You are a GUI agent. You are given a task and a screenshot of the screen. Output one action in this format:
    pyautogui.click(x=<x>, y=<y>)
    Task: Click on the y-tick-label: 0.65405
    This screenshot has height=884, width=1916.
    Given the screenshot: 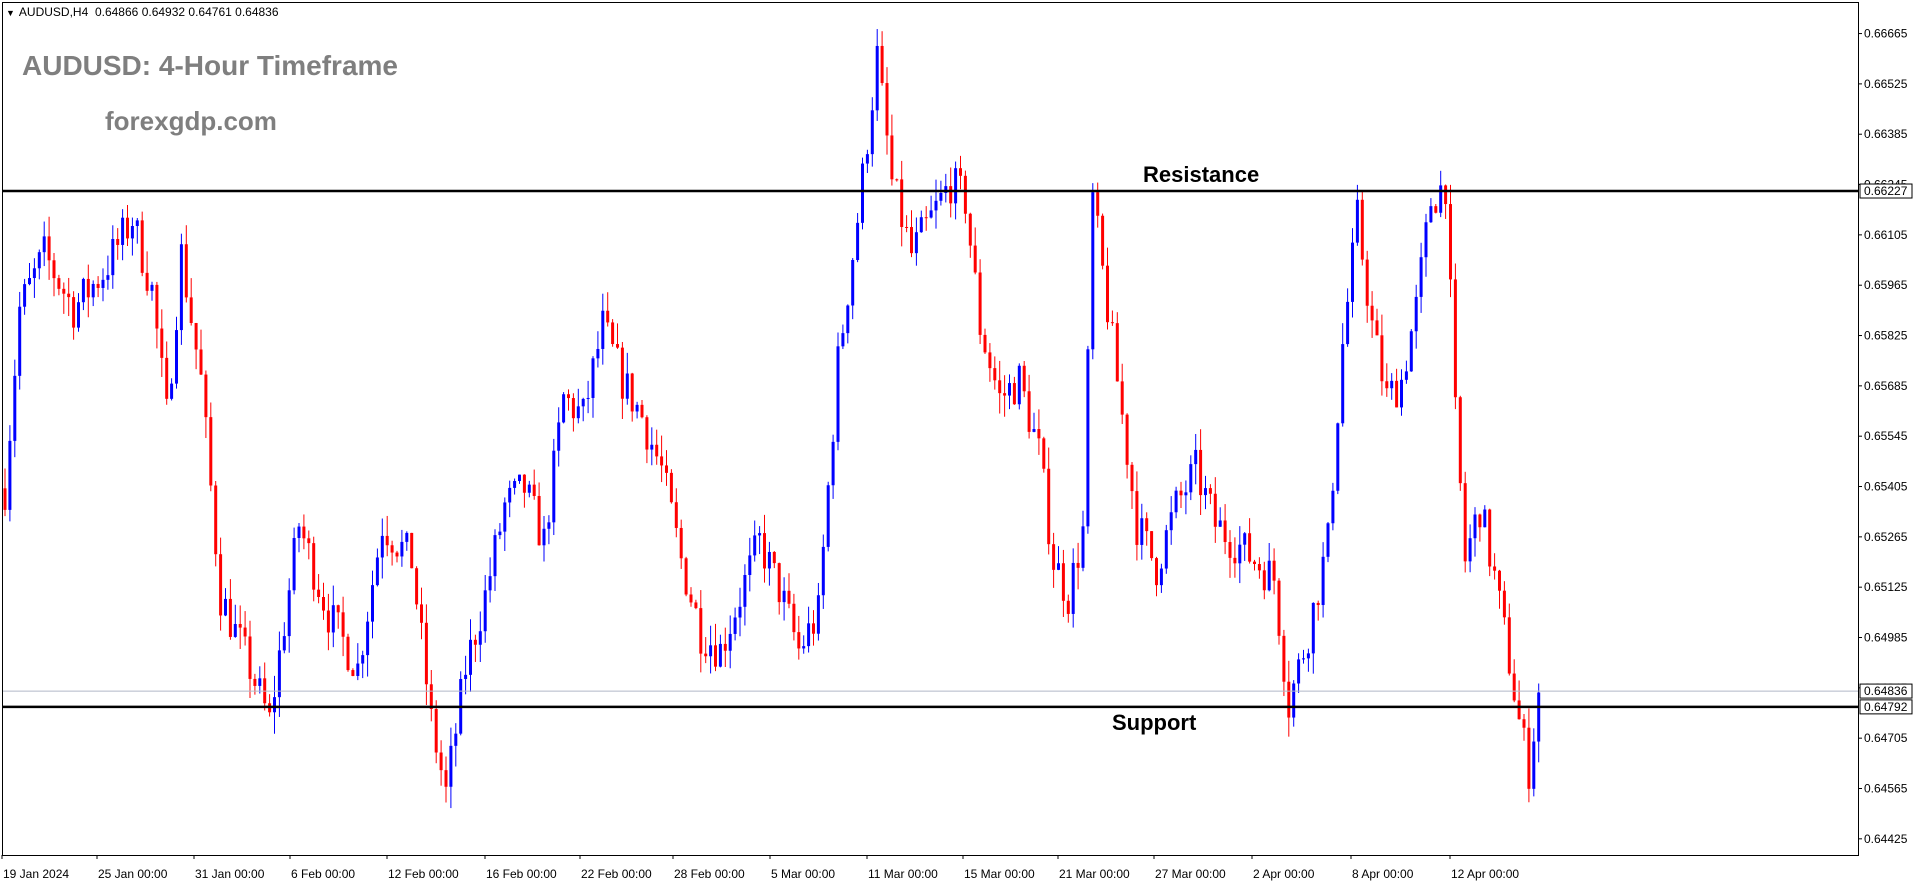 What is the action you would take?
    pyautogui.click(x=1886, y=487)
    